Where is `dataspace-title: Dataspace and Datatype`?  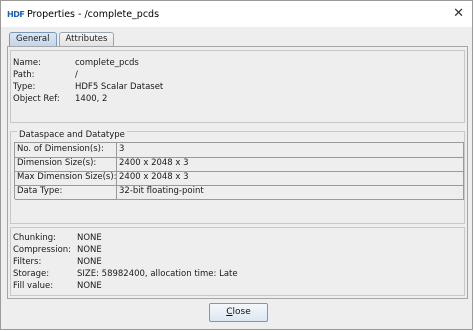 dataspace-title: Dataspace and Datatype is located at coordinates (72, 135).